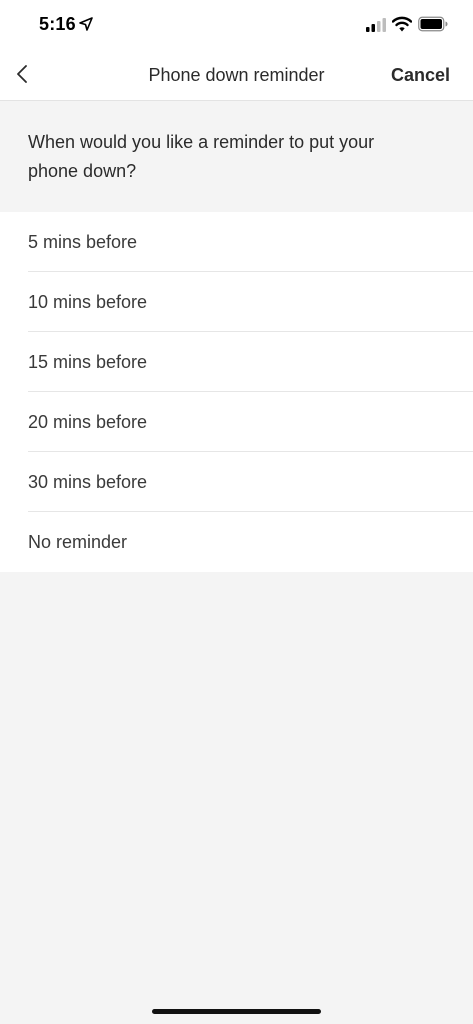 The height and width of the screenshot is (1024, 473). Describe the element at coordinates (236, 542) in the screenshot. I see `option-no-reminder: No reminder` at that location.